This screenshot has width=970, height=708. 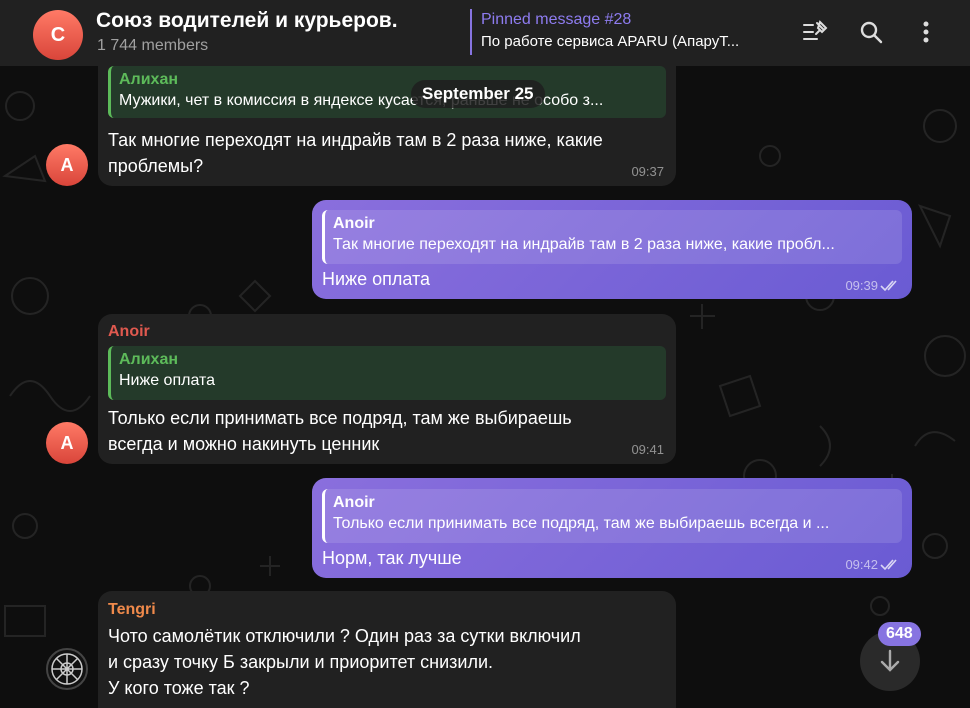 What do you see at coordinates (132, 610) in the screenshot?
I see `sender-name: Tengri` at bounding box center [132, 610].